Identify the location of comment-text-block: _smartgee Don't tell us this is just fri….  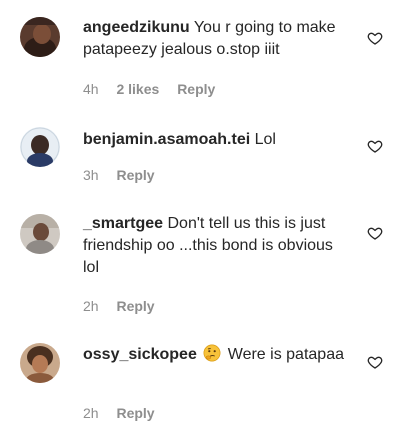
(218, 246).